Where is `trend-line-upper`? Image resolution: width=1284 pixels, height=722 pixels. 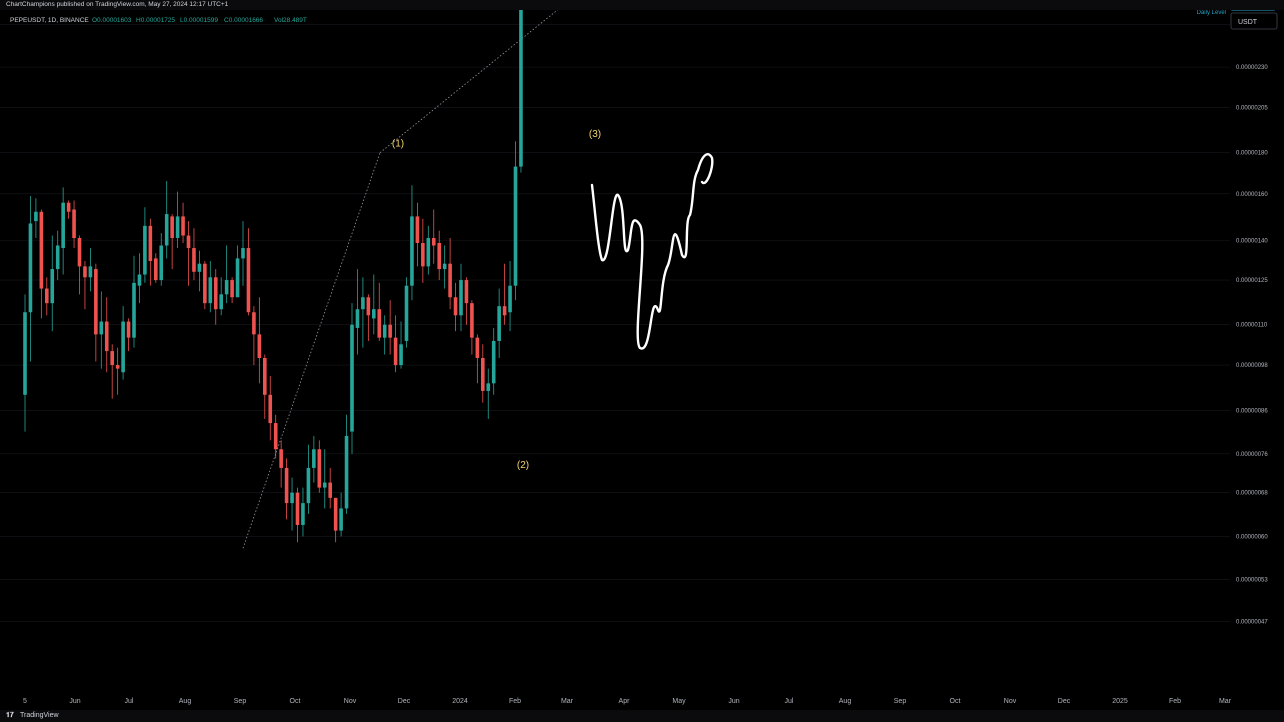 trend-line-upper is located at coordinates (475, 77).